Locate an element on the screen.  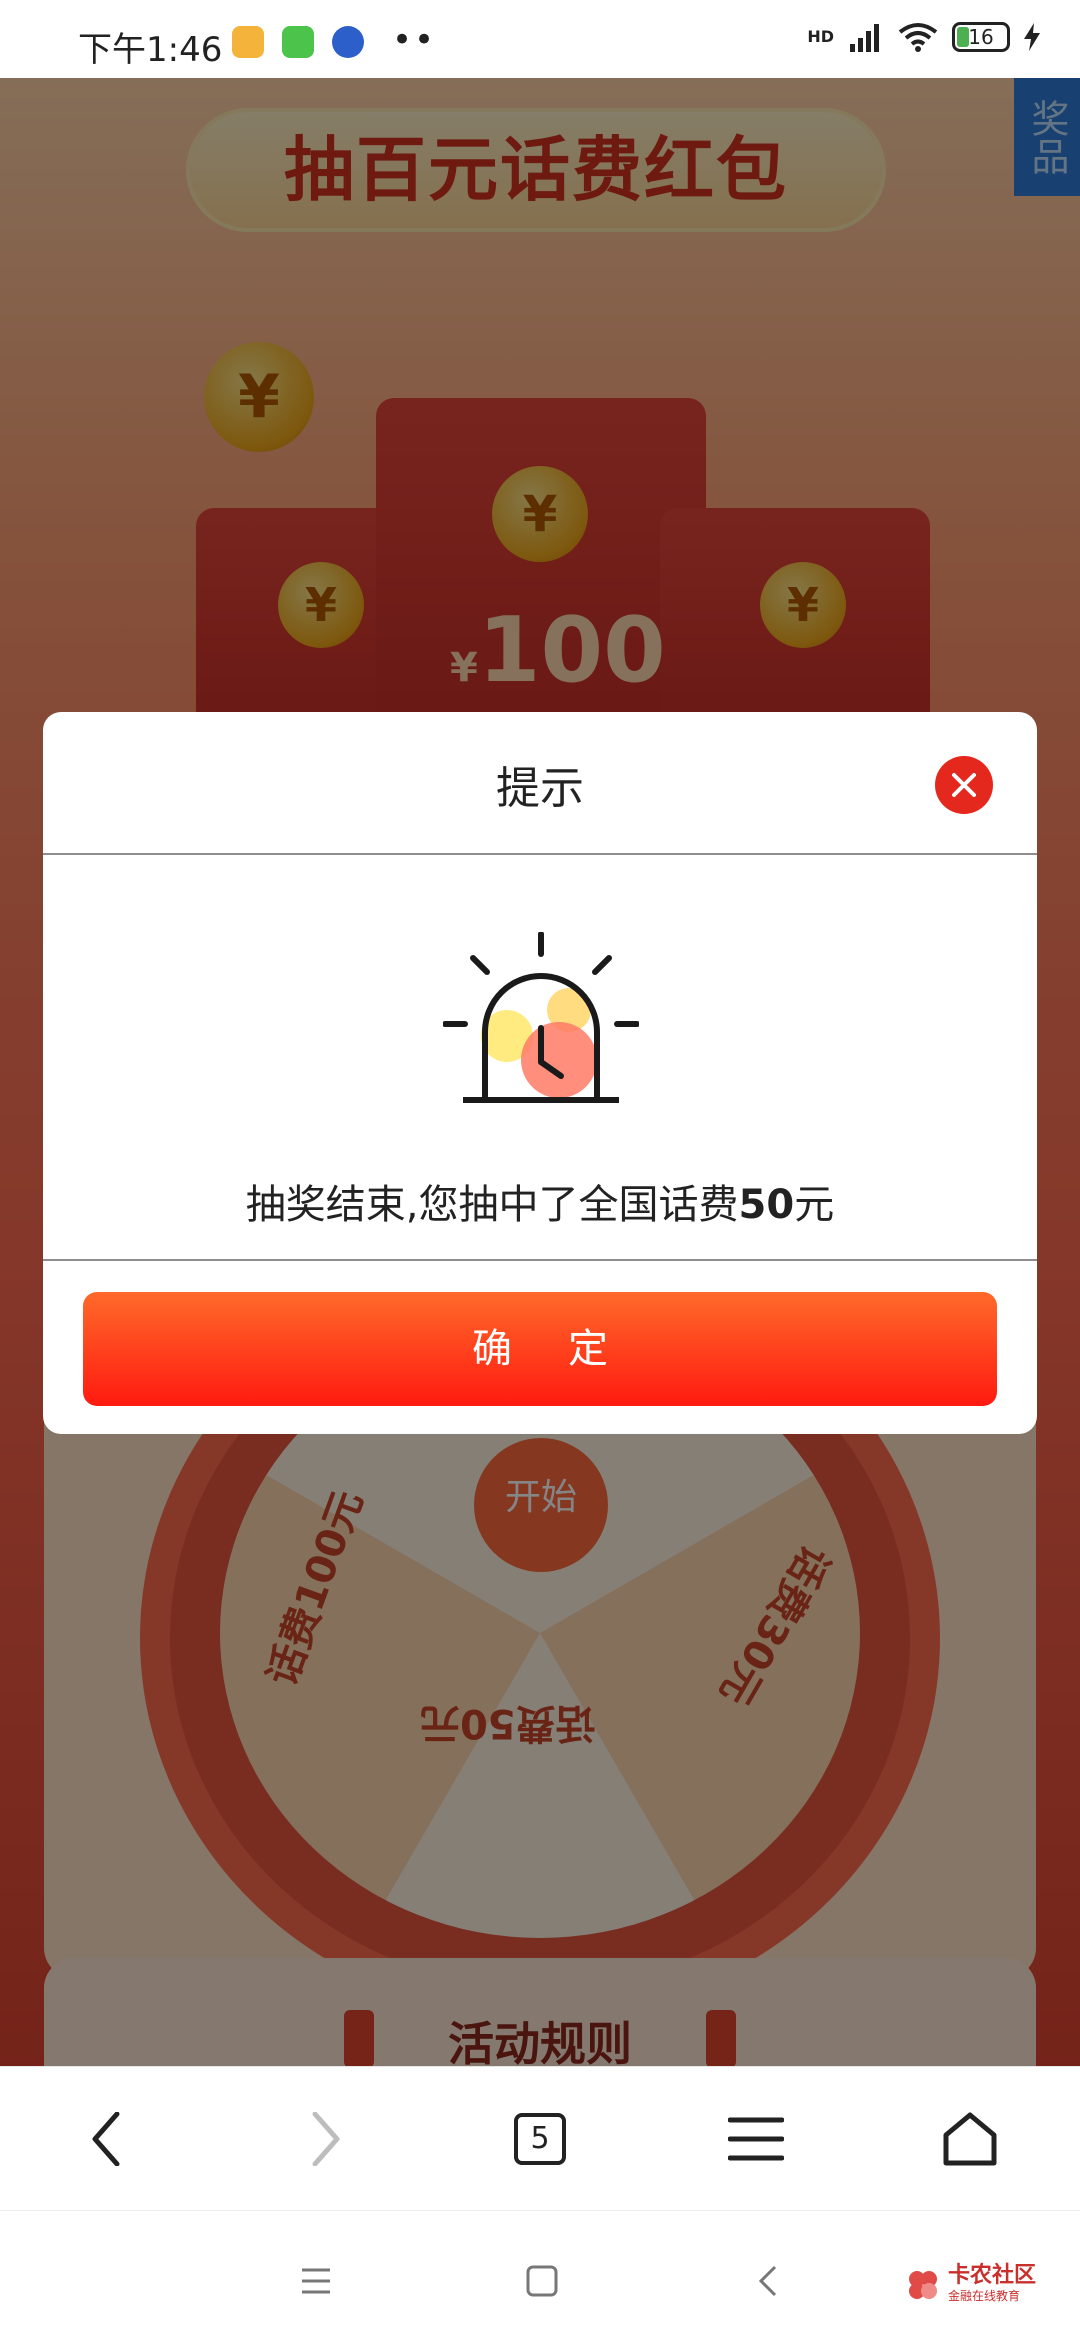
alarm-clock-icon is located at coordinates (541, 1017).